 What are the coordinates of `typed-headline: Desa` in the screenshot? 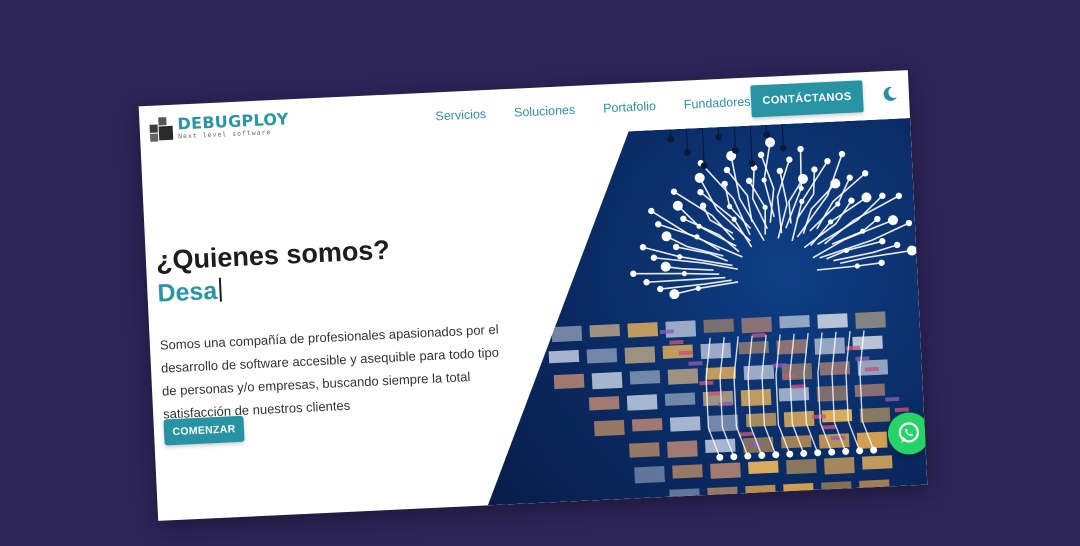 It's located at (189, 293).